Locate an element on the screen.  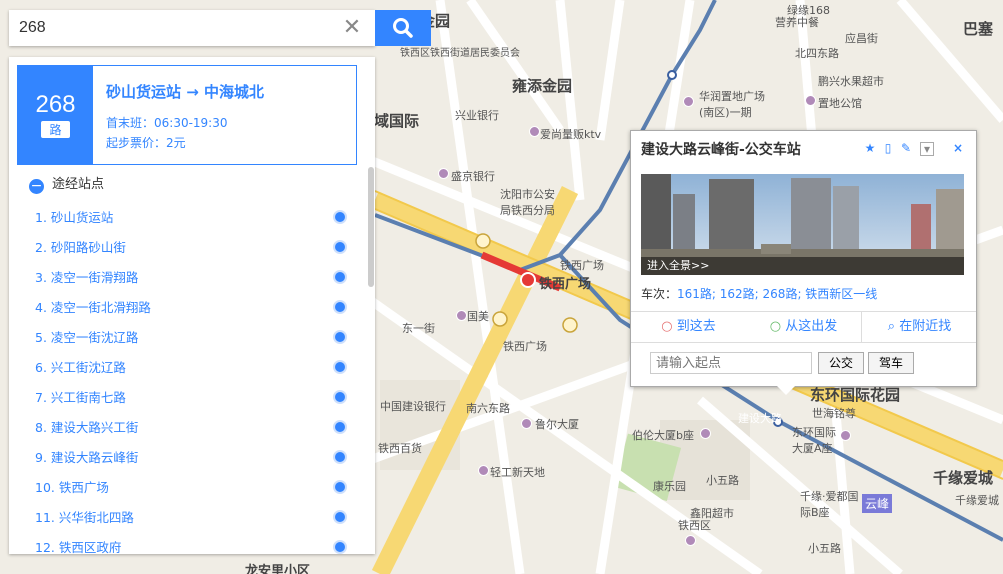
stop-label: 7. 兴工街南七路 is located at coordinates (80, 397).